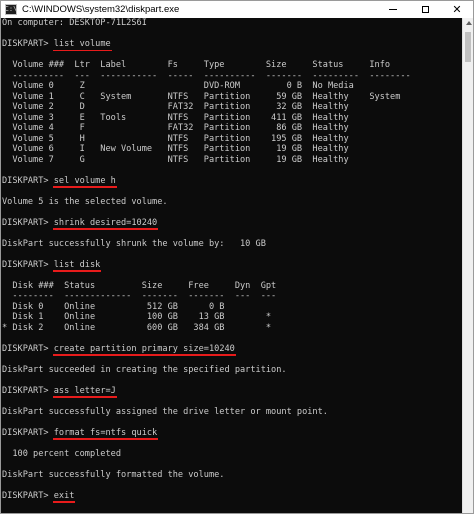 Image resolution: width=474 pixels, height=514 pixels. Describe the element at coordinates (232, 433) in the screenshot. I see `console-command-line: DISKPART> format fs=ntfs quick` at that location.